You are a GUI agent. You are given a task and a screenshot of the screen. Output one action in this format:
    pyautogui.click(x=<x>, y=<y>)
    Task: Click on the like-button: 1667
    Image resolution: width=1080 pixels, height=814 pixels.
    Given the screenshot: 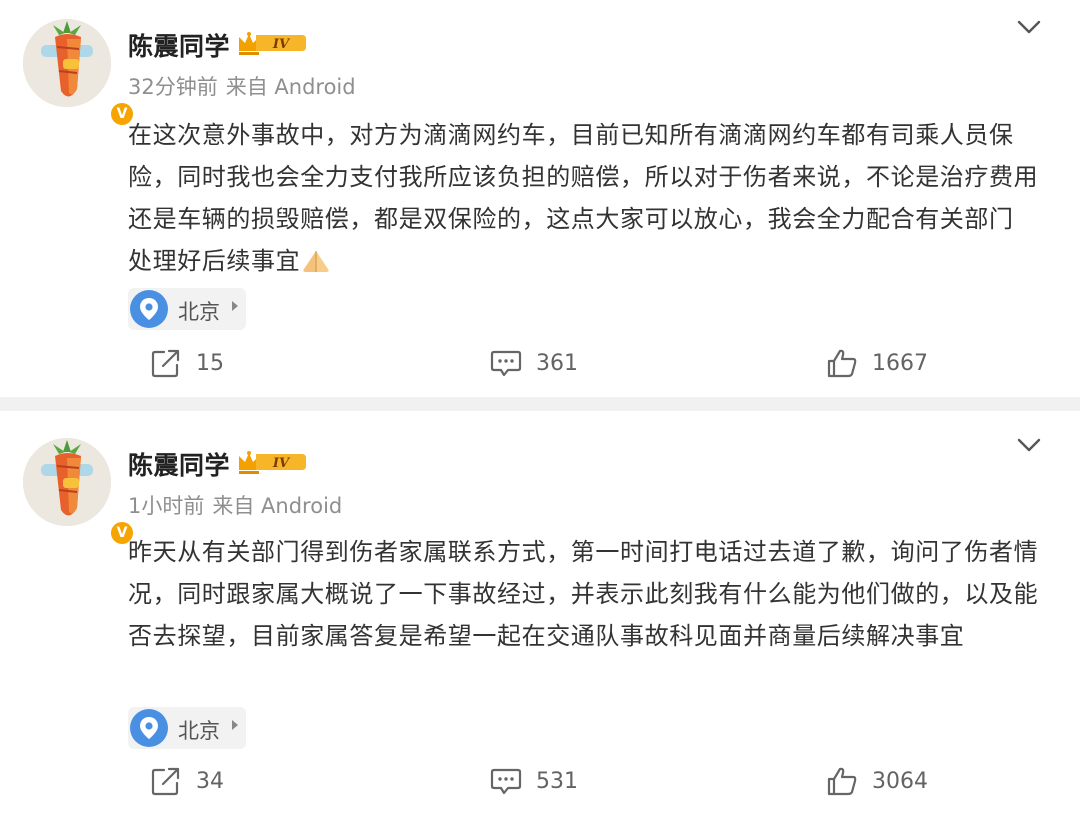 What is the action you would take?
    pyautogui.click(x=877, y=363)
    